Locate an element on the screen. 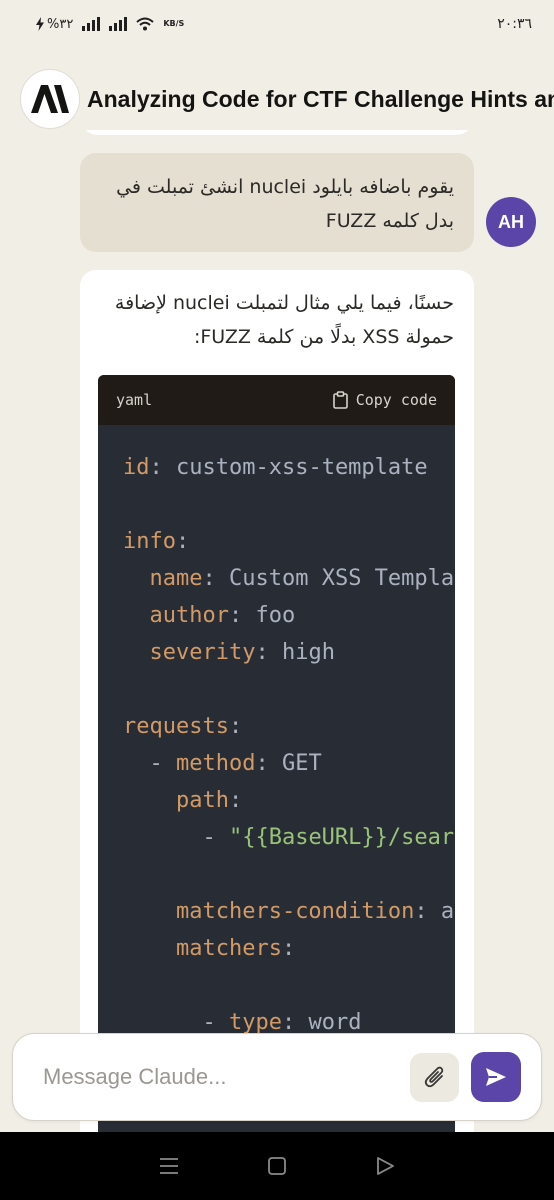 The image size is (554, 1200). code-line: matchers: is located at coordinates (289, 948).